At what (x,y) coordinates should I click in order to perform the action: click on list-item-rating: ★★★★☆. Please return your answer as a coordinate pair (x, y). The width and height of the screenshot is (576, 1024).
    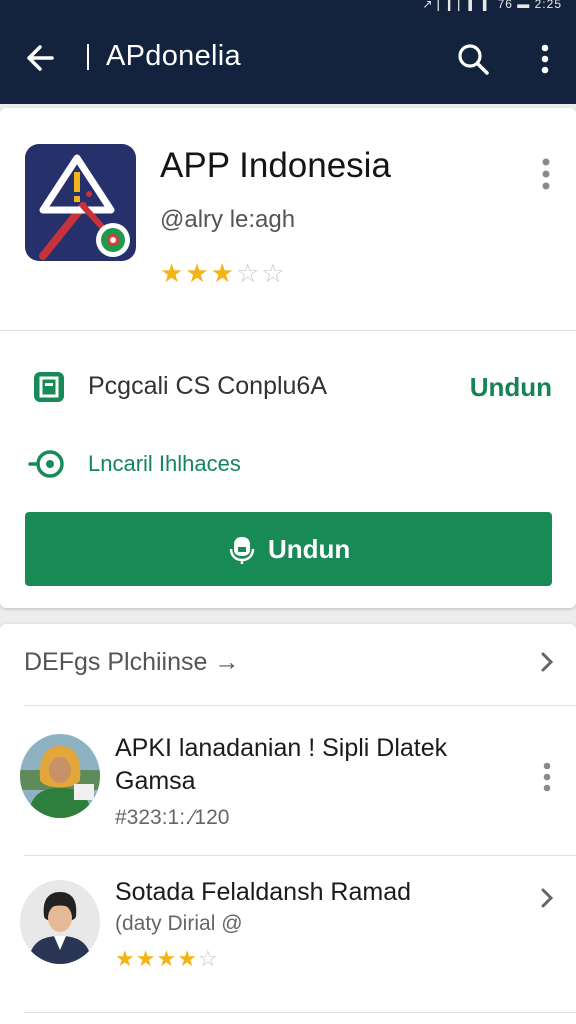
    Looking at the image, I should click on (167, 959).